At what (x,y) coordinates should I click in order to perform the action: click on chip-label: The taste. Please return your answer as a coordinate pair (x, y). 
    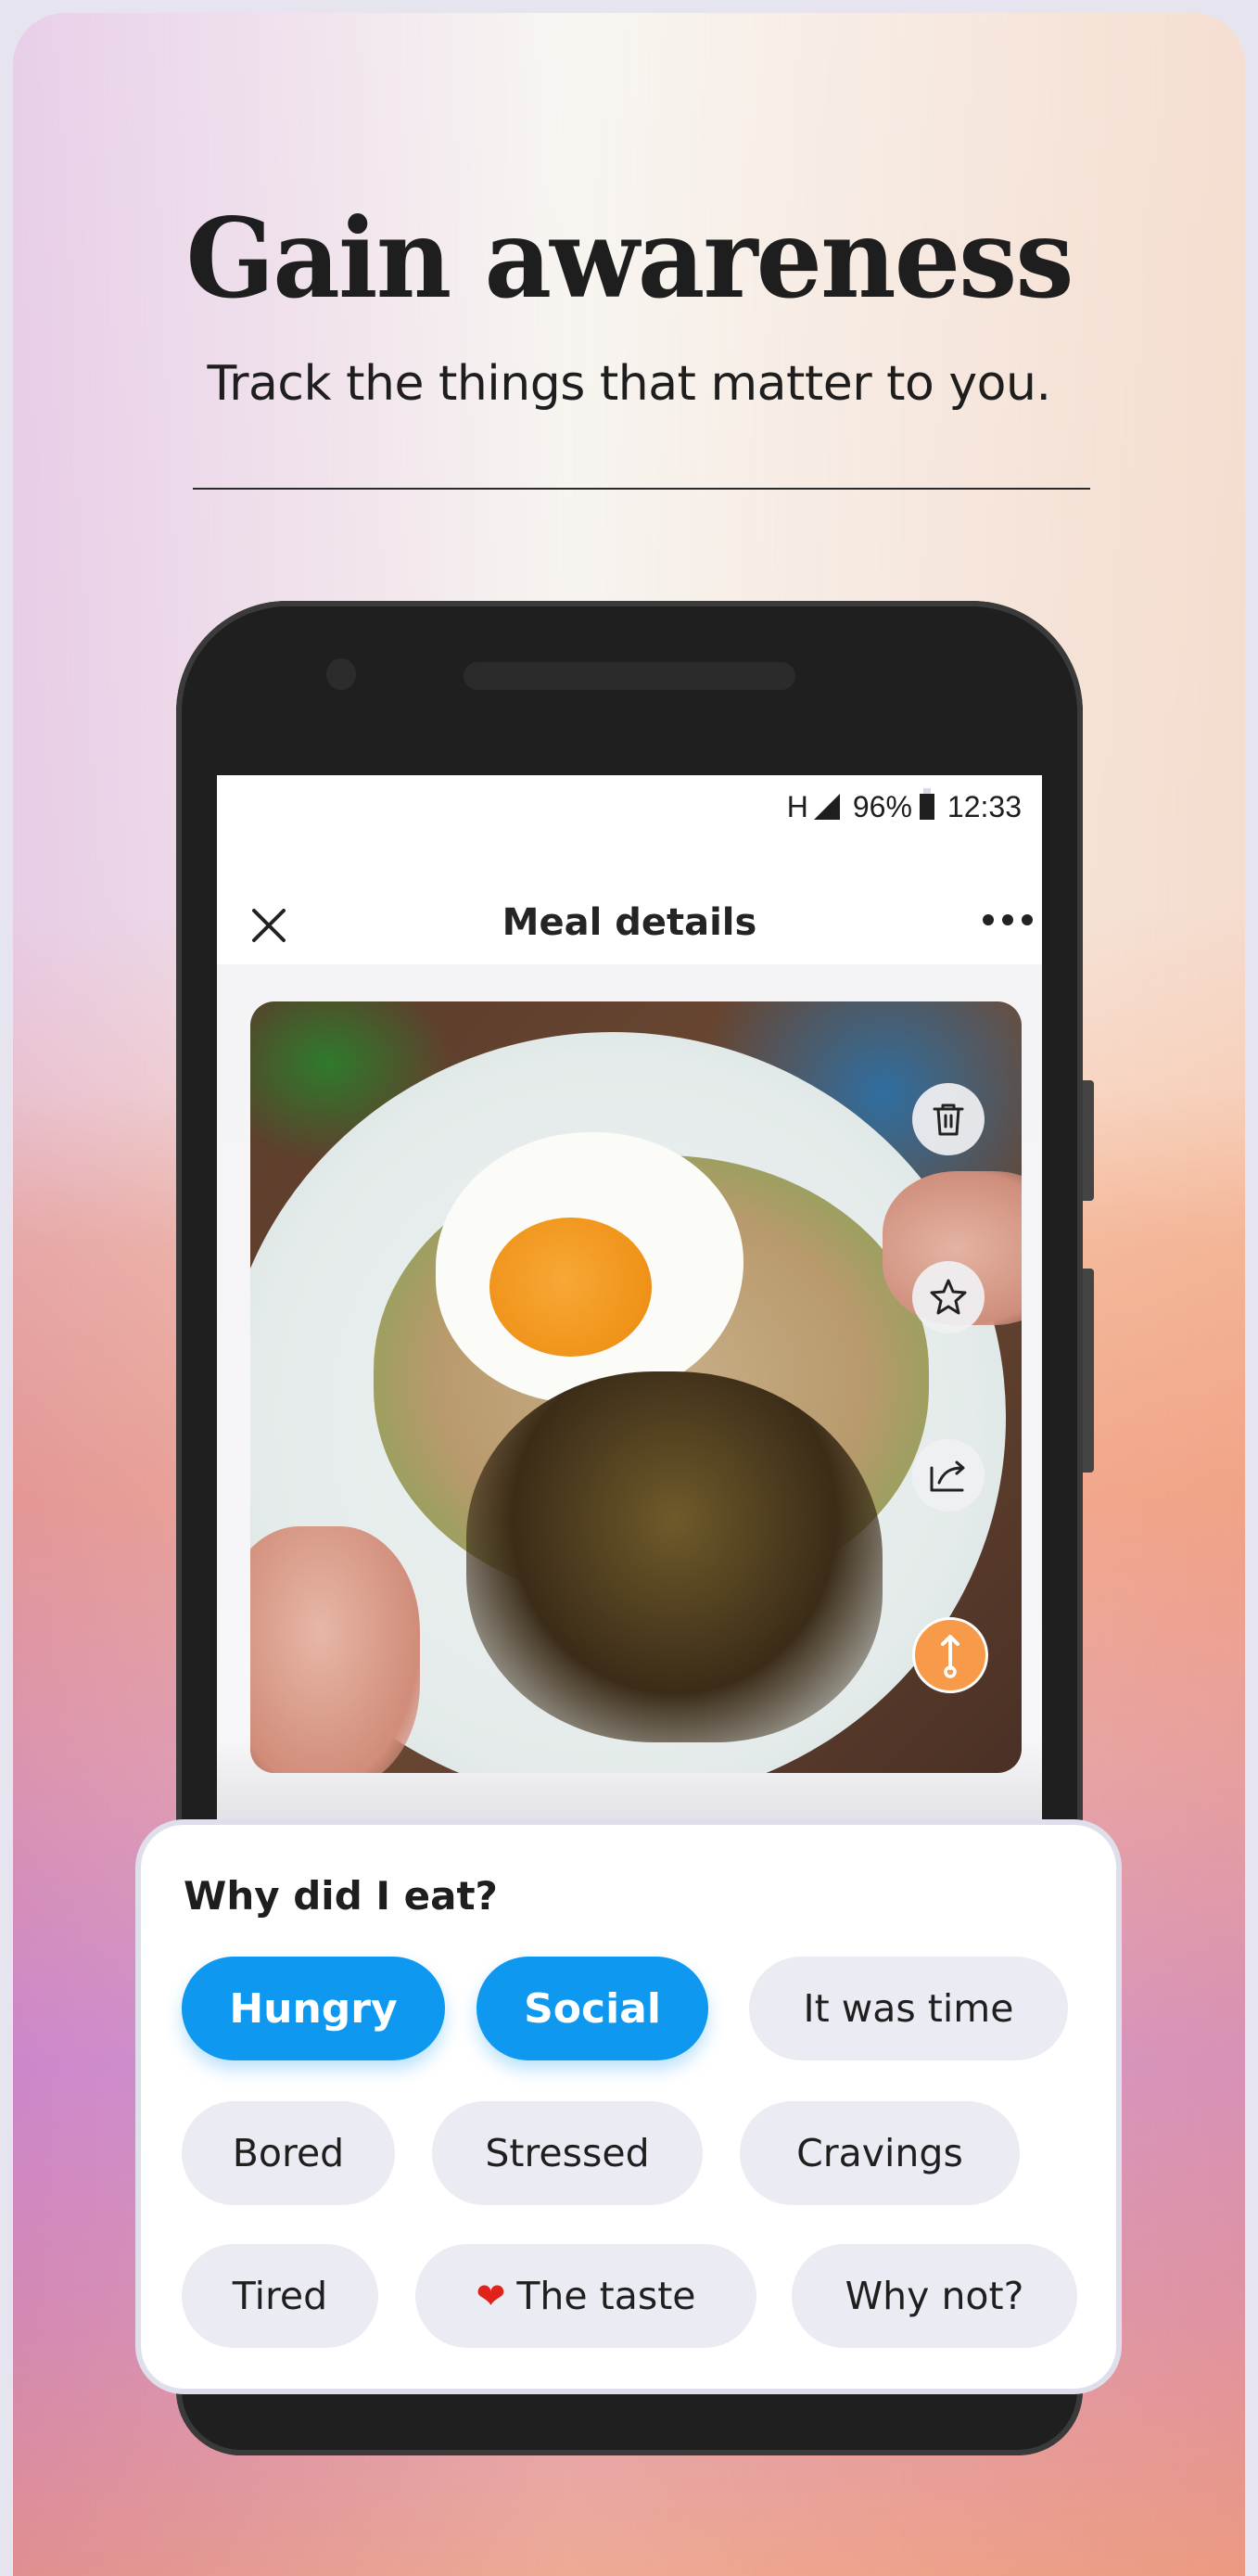
    Looking at the image, I should click on (606, 2296).